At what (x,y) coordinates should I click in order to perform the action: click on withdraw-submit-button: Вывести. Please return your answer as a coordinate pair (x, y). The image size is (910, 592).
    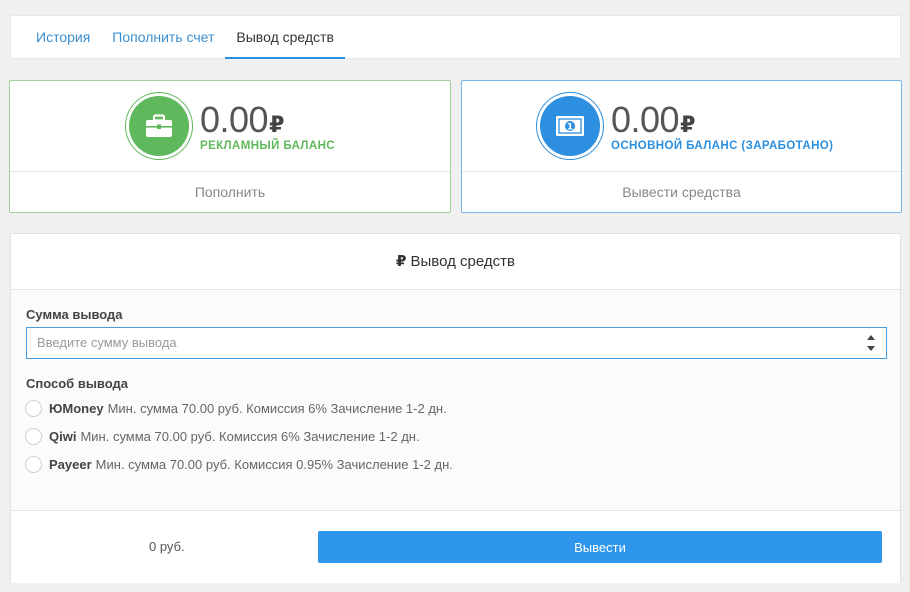
    Looking at the image, I should click on (600, 547).